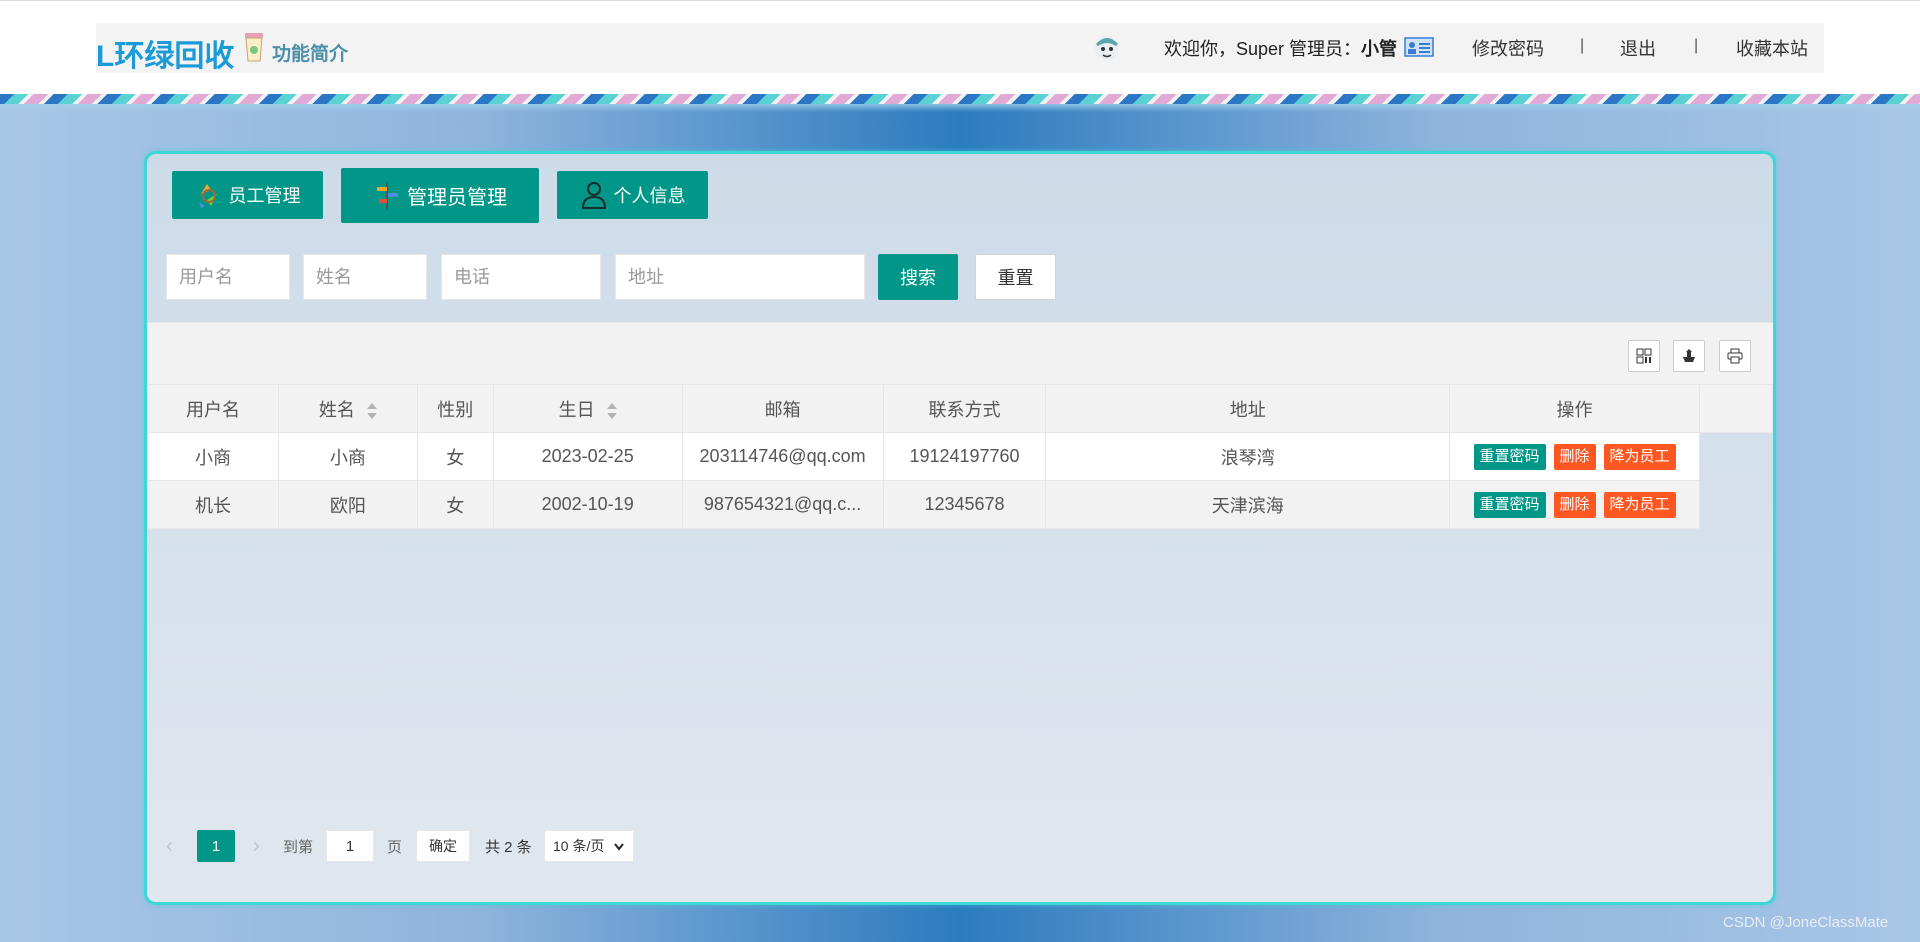 Image resolution: width=1920 pixels, height=942 pixels. Describe the element at coordinates (1015, 277) in the screenshot. I see `reset-button: 重置` at that location.